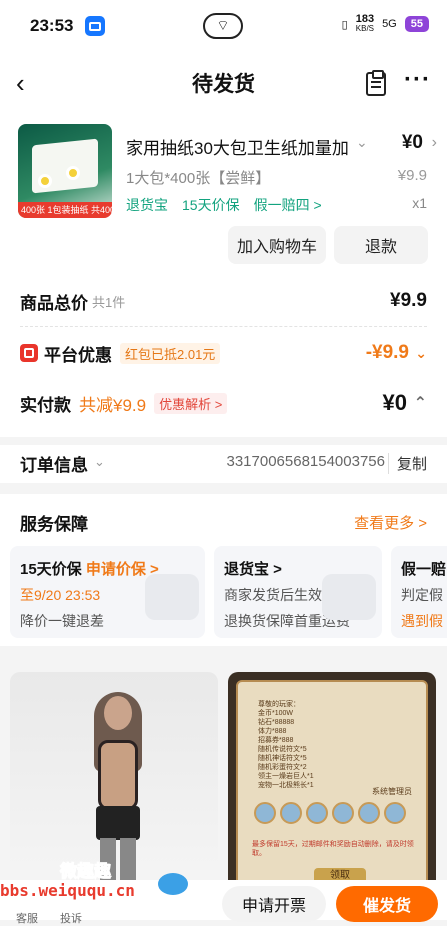 Image resolution: width=447 pixels, height=926 pixels. Describe the element at coordinates (223, 301) in the screenshot. I see `total-row: 商品总价 共1件 ¥9.9` at that location.